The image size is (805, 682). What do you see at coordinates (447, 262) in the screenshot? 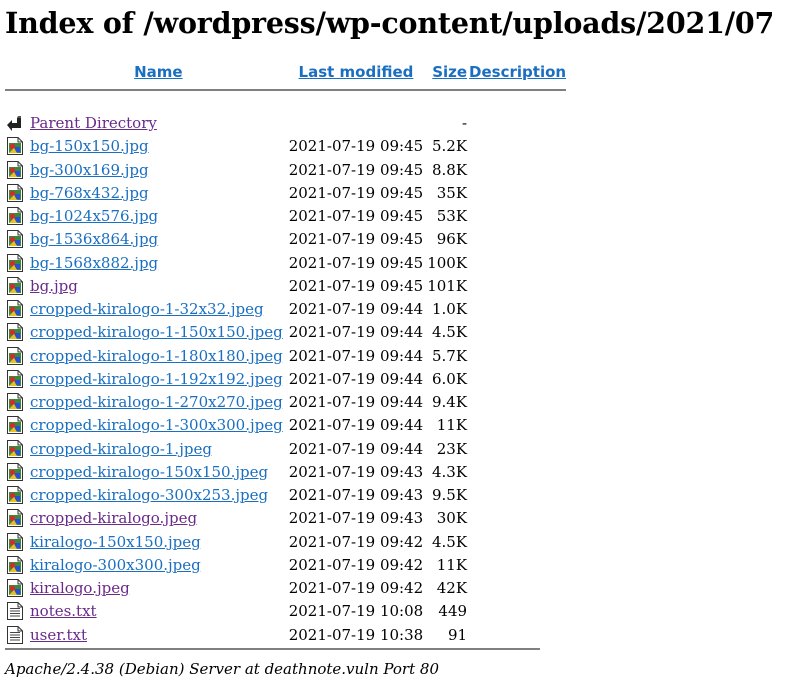
I see `file-size: 100K` at bounding box center [447, 262].